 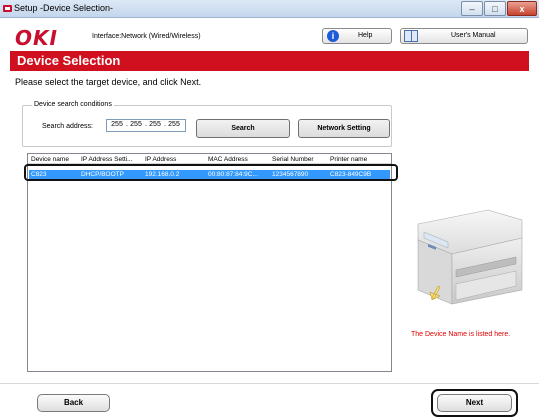 I want to click on column-header-printer-name: Printer name, so click(x=348, y=159).